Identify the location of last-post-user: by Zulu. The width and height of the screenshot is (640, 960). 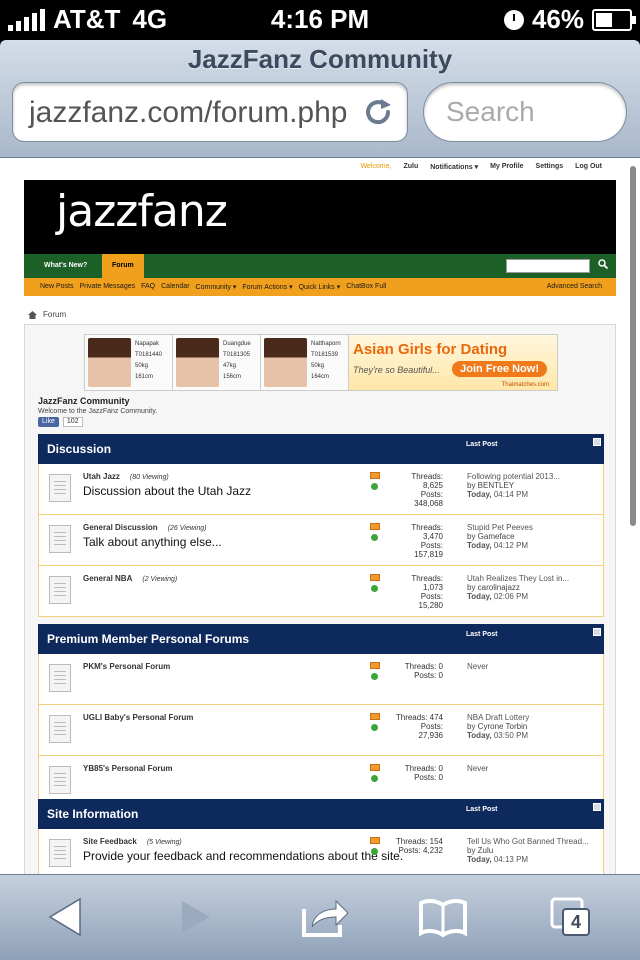
(528, 850).